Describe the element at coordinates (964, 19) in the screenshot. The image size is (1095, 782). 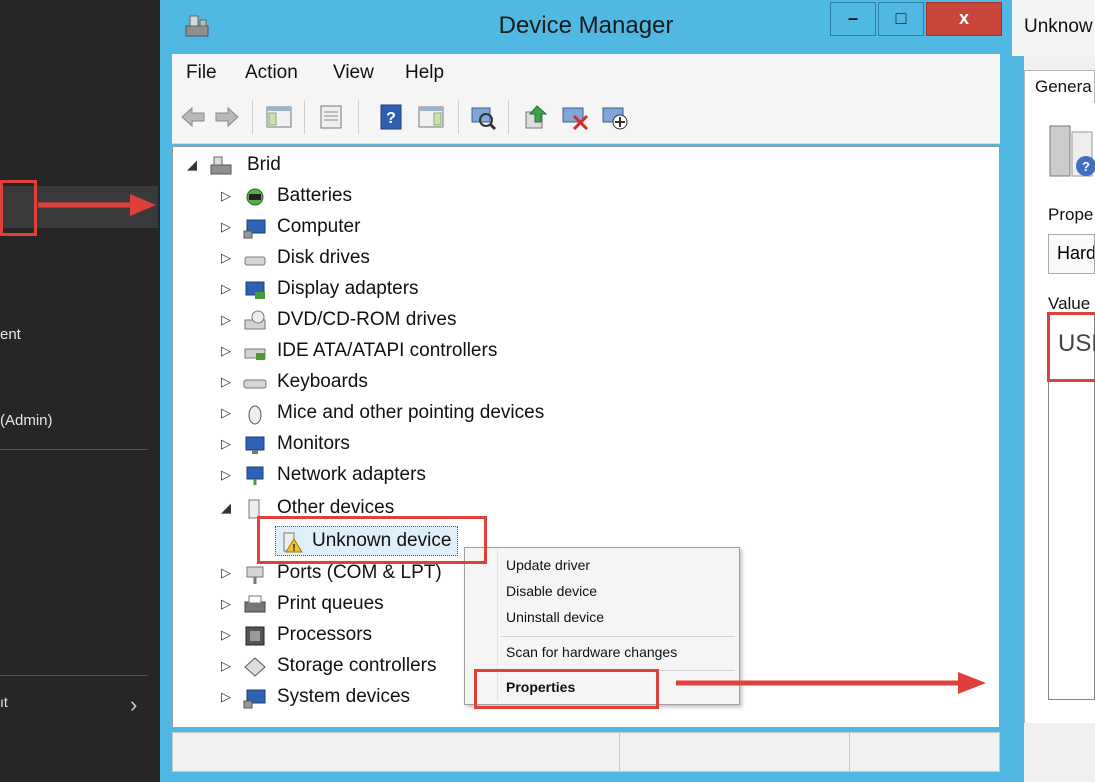
I see `close-button: x` at that location.